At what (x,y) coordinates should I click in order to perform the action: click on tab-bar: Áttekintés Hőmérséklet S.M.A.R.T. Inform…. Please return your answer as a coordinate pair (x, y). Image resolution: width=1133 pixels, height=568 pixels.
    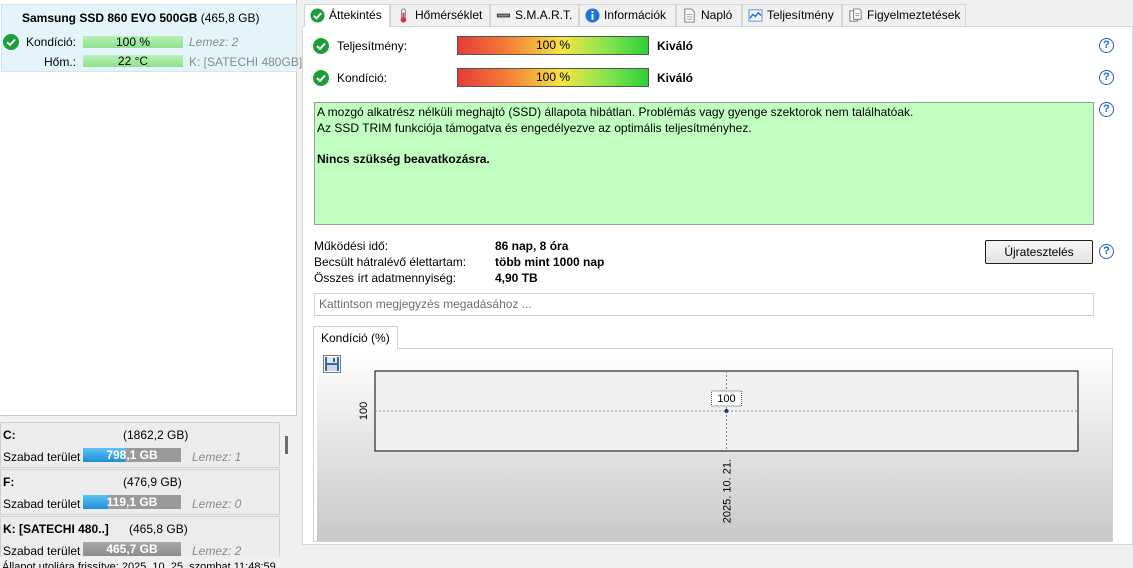
    Looking at the image, I should click on (717, 15).